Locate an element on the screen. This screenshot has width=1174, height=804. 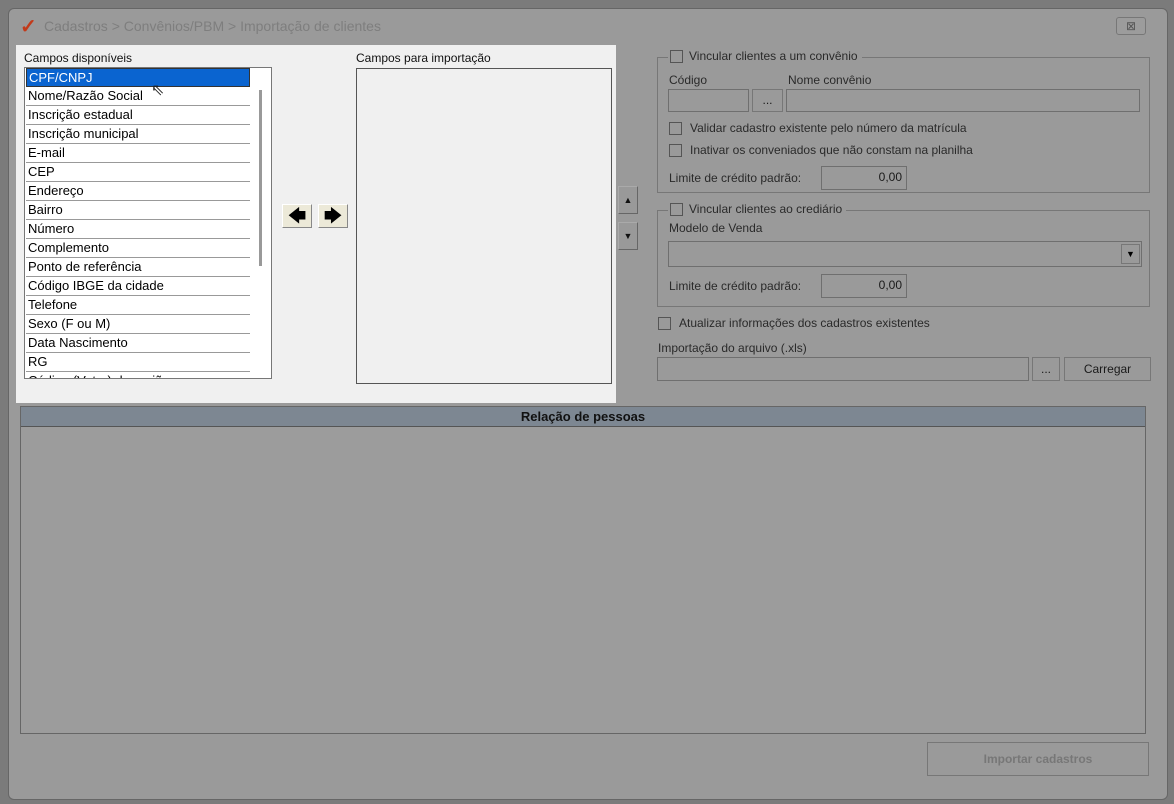
carregar-button: Carregar is located at coordinates (1107, 369).